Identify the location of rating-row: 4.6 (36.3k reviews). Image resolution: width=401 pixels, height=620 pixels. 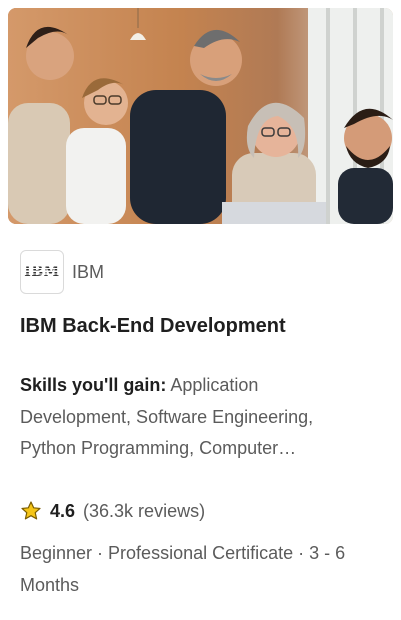
(112, 511).